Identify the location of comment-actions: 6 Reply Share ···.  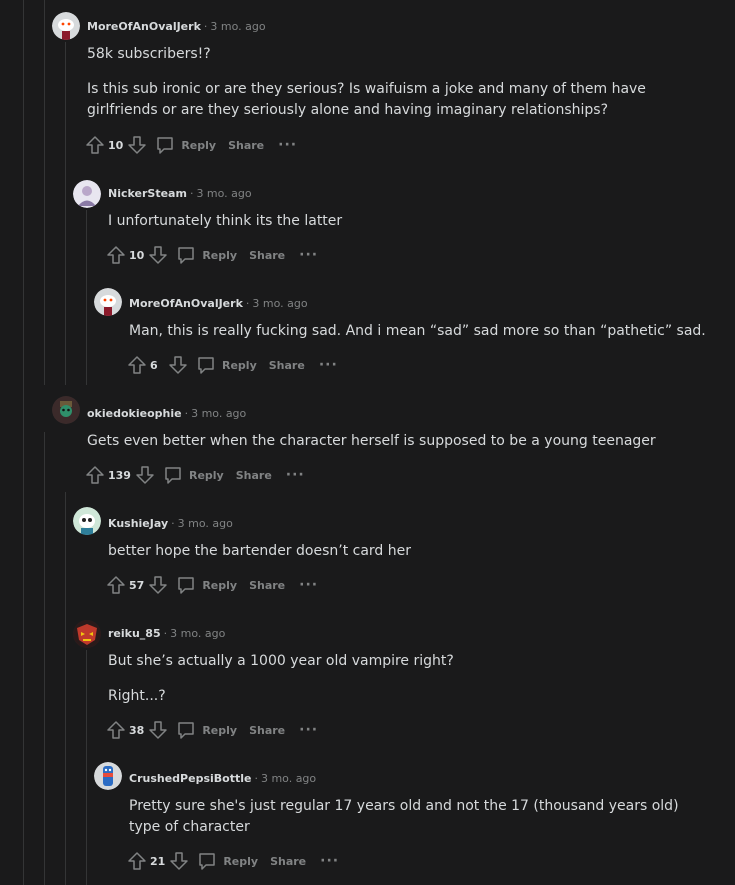
(232, 365).